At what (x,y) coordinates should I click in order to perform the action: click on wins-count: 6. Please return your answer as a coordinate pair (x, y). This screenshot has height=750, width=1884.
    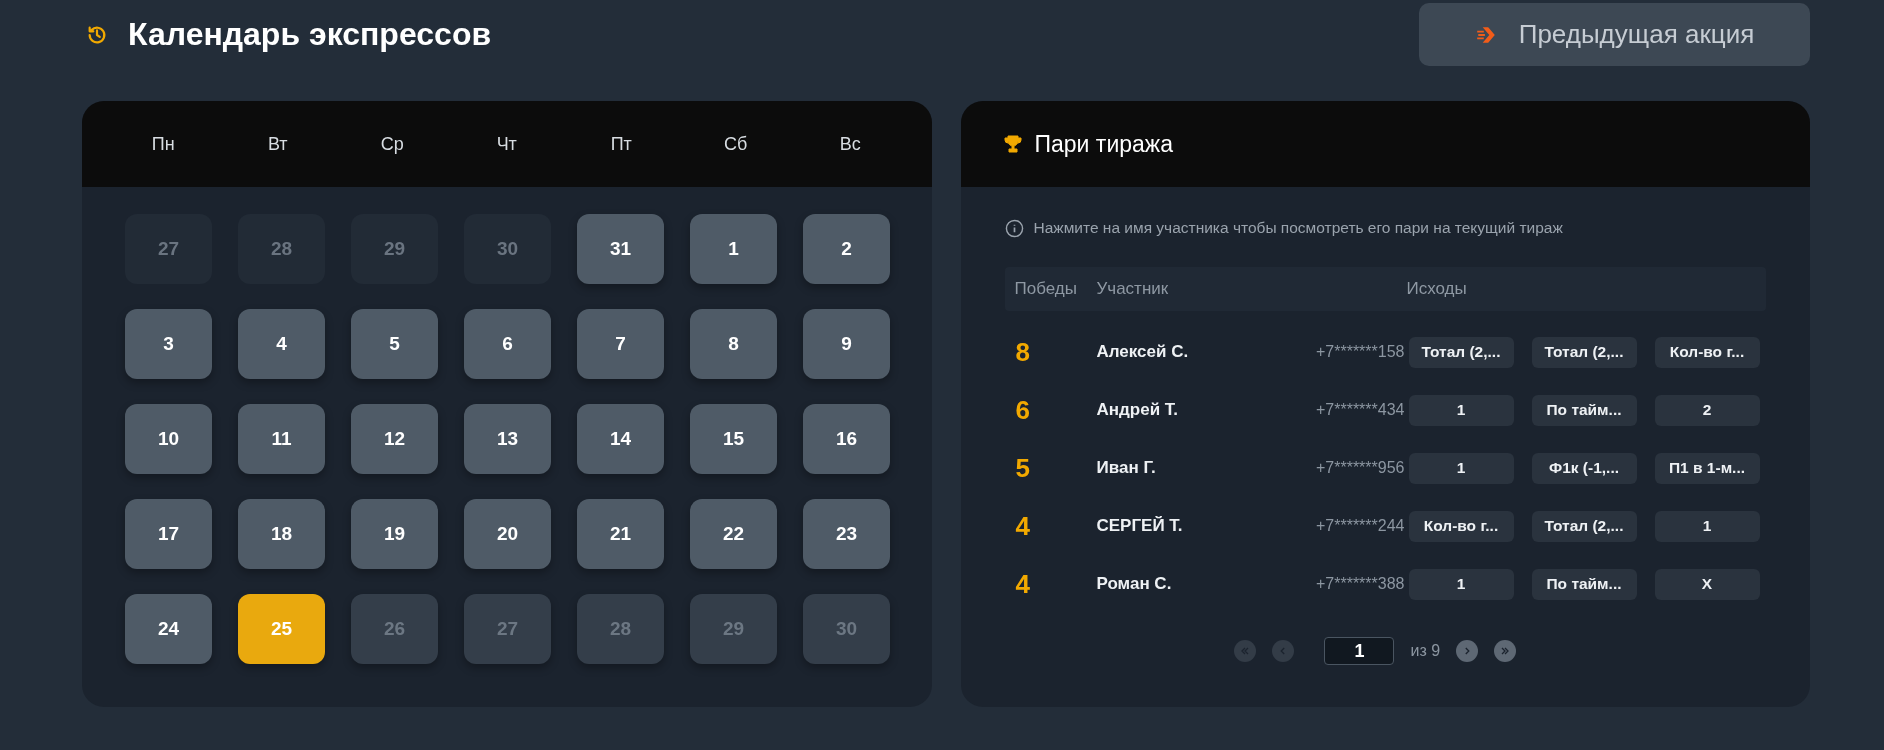
    Looking at the image, I should click on (1022, 410).